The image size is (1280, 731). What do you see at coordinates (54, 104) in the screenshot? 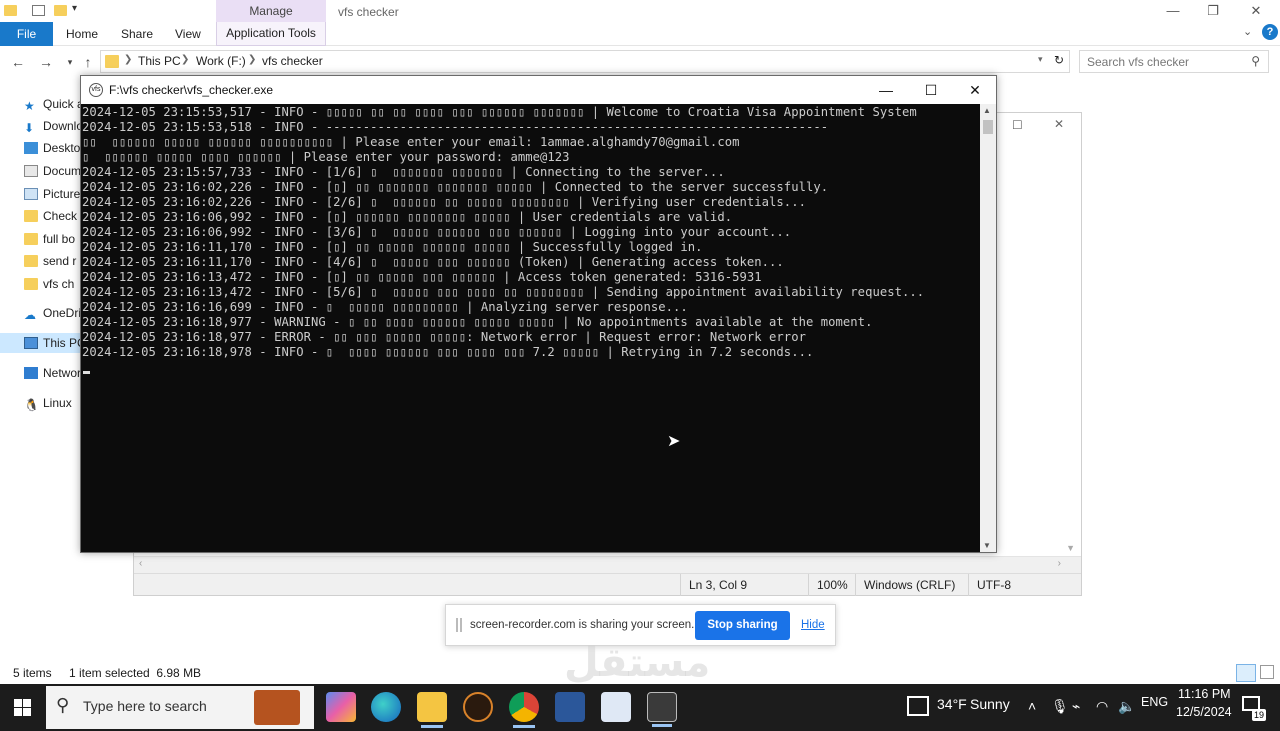
I see `nav-item-quick-access: ★ Quick access` at bounding box center [54, 104].